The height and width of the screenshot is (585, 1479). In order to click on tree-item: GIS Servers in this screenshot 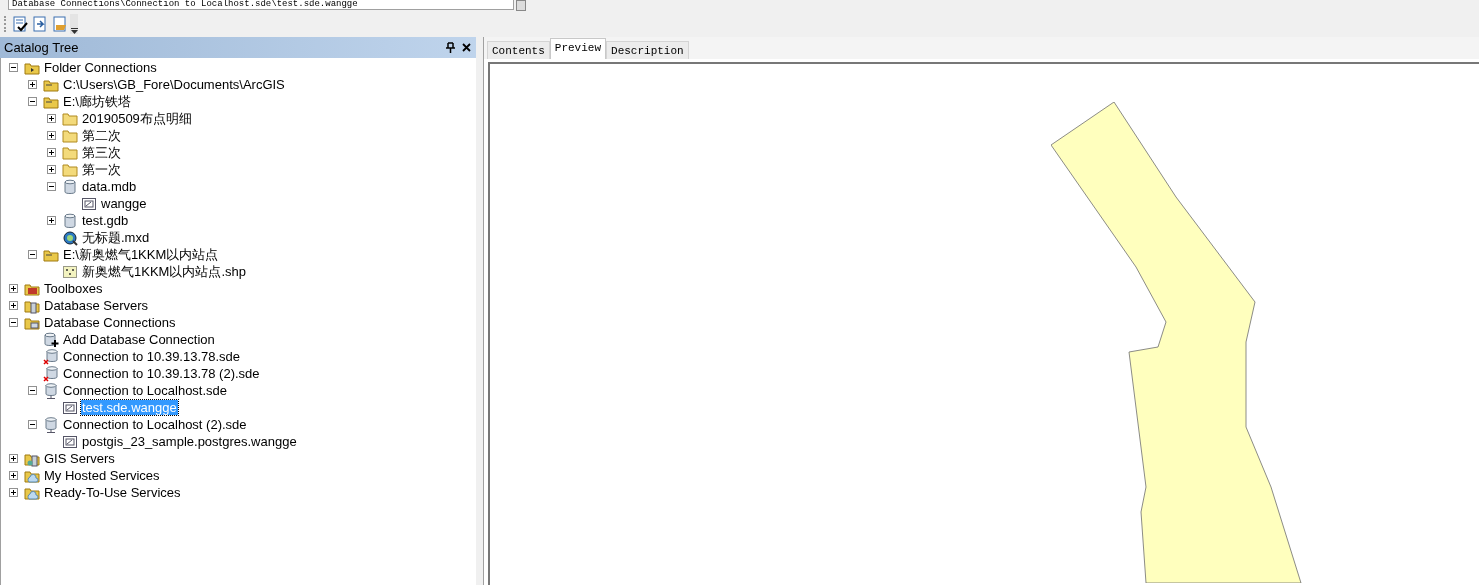, I will do `click(79, 458)`.